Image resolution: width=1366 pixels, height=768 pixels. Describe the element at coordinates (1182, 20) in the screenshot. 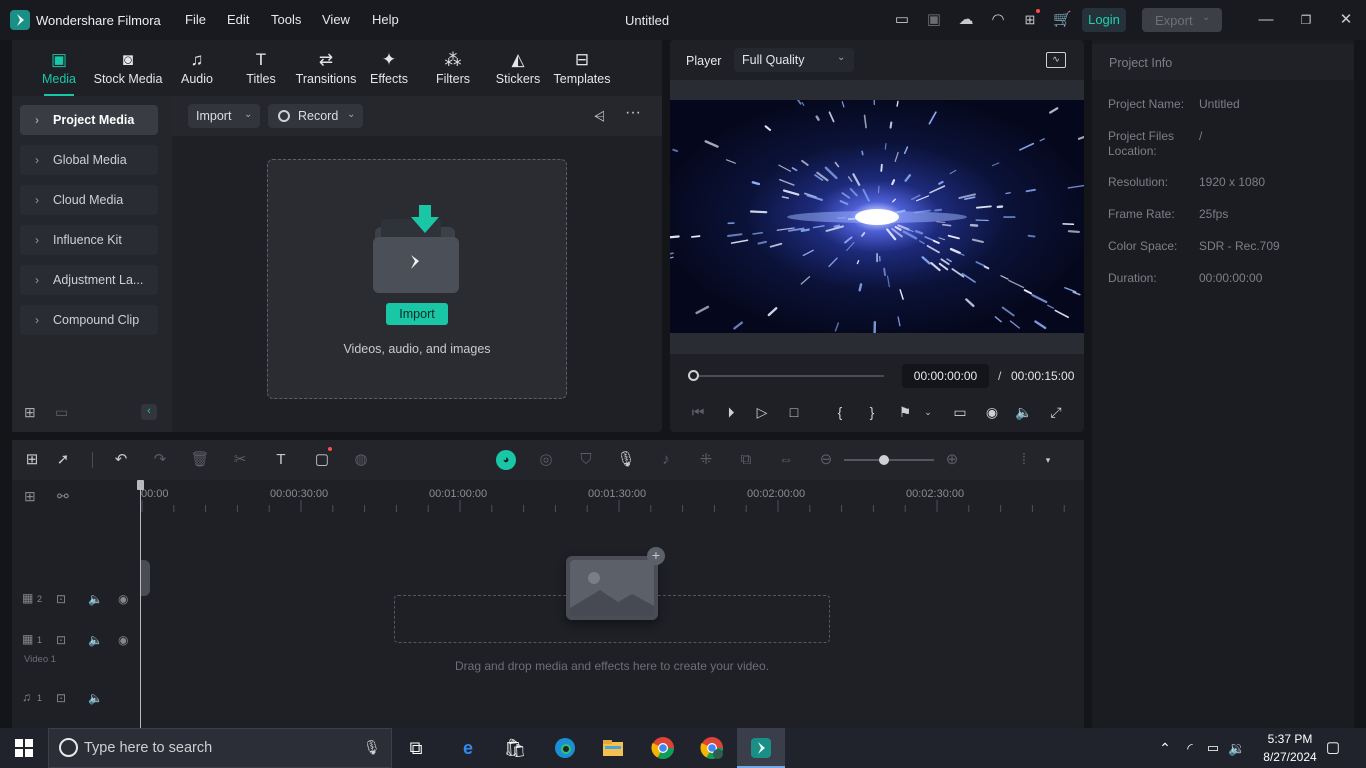

I see `export-button: Export ⌄` at that location.